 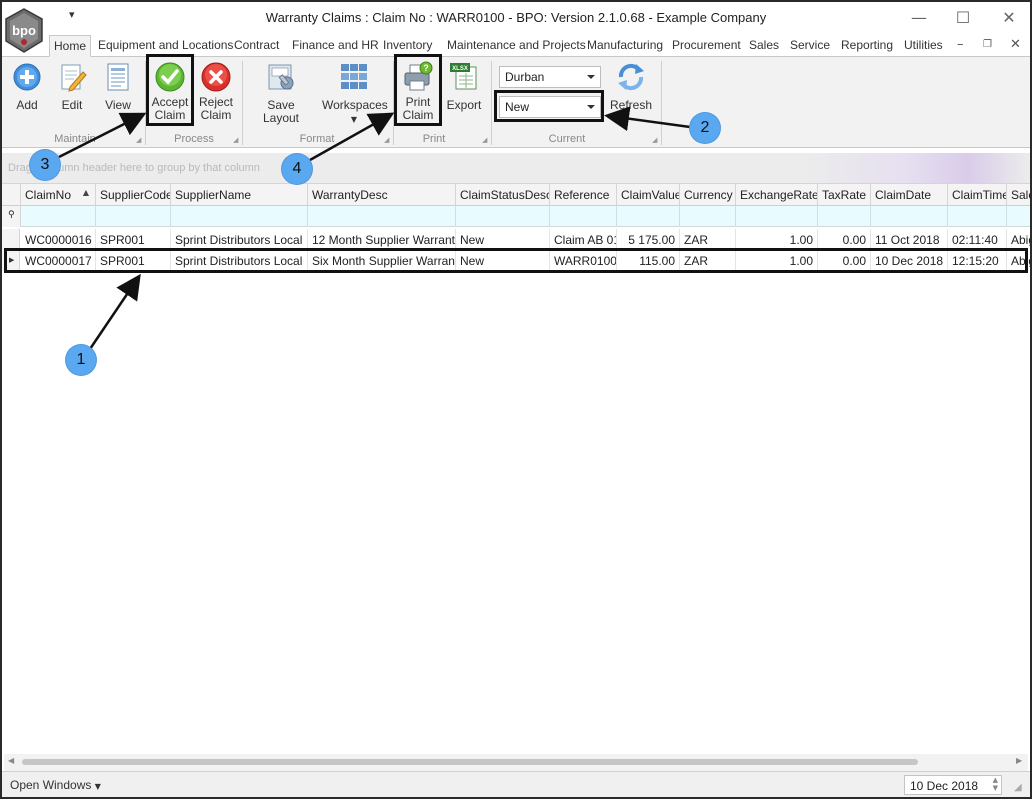 I want to click on format-launcher-icon: ◢, so click(x=386, y=140).